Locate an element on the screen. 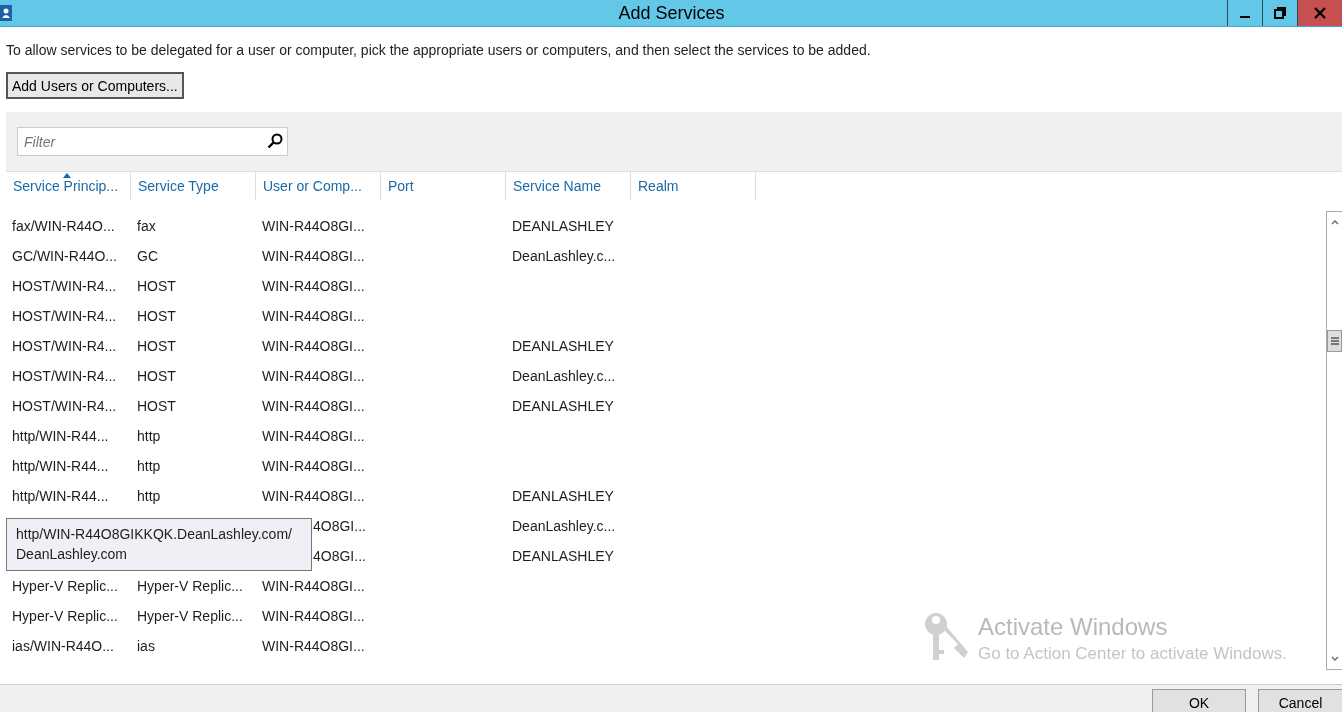  close-icon is located at coordinates (1320, 13).